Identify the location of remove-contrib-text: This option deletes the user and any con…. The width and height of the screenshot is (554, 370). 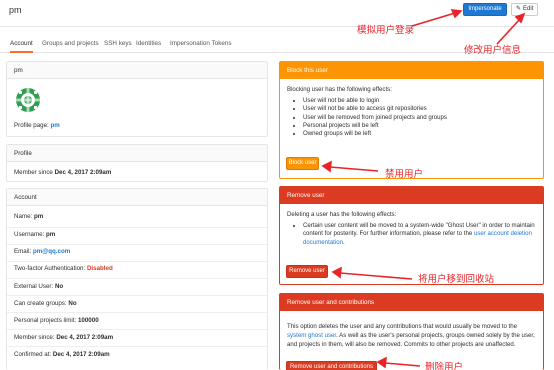
(402, 326).